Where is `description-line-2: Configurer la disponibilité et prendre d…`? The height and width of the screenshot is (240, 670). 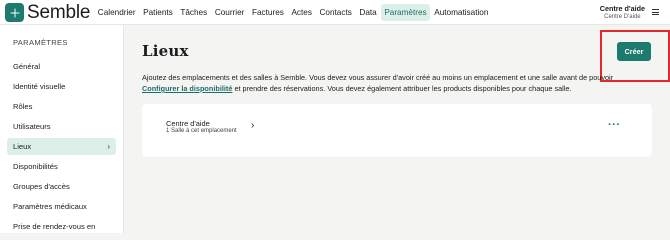 description-line-2: Configurer la disponibilité et prendre d… is located at coordinates (392, 88).